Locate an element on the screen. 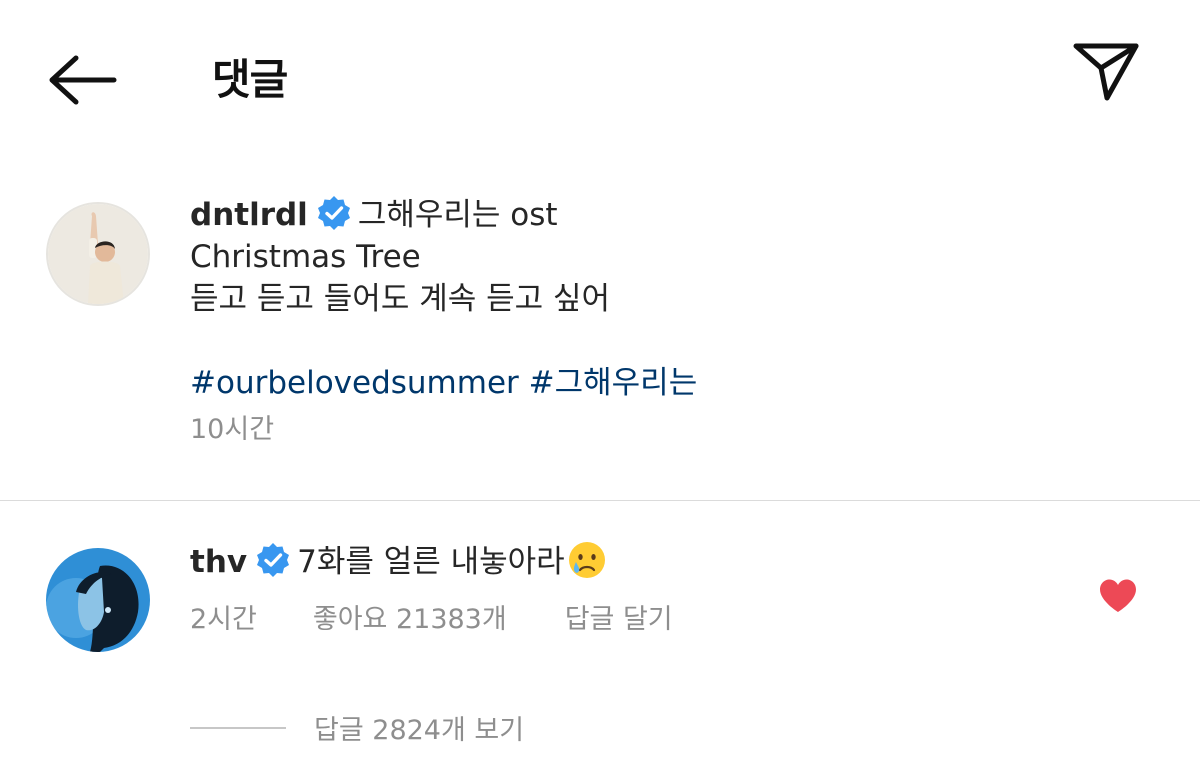 The width and height of the screenshot is (1200, 772). share-button is located at coordinates (1106, 72).